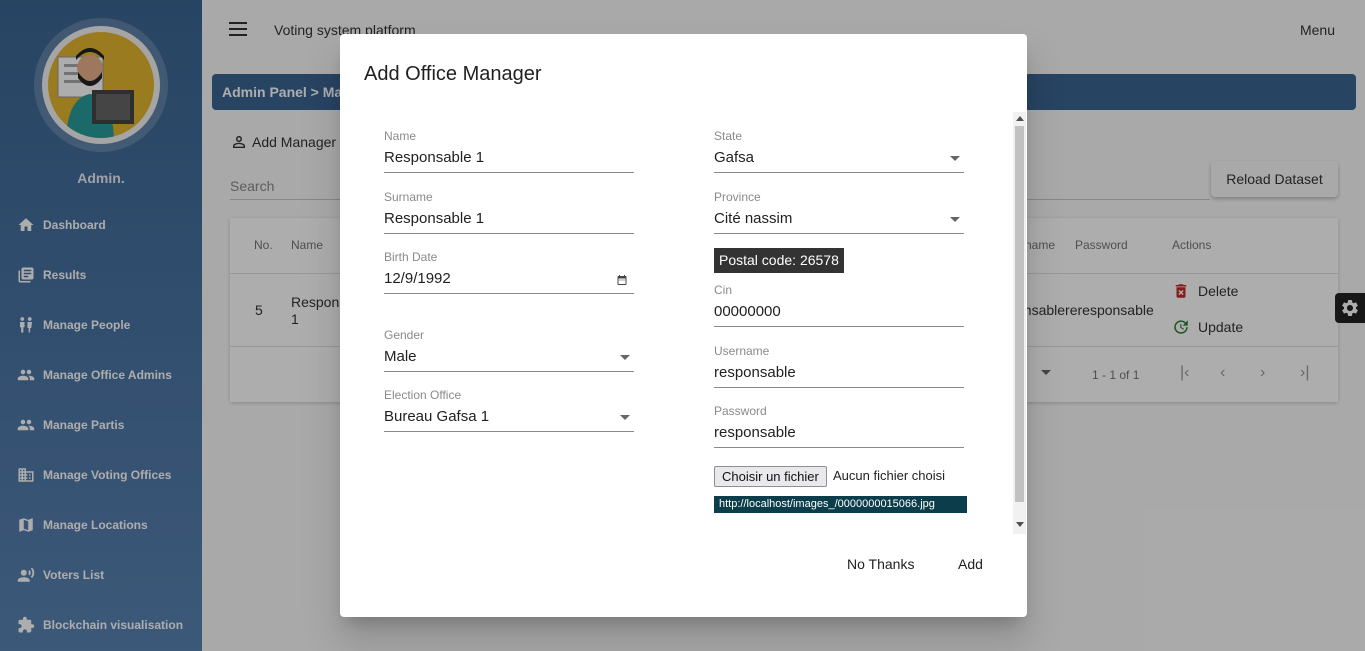 The image size is (1365, 651). Describe the element at coordinates (740, 411) in the screenshot. I see `password-label: Password` at that location.